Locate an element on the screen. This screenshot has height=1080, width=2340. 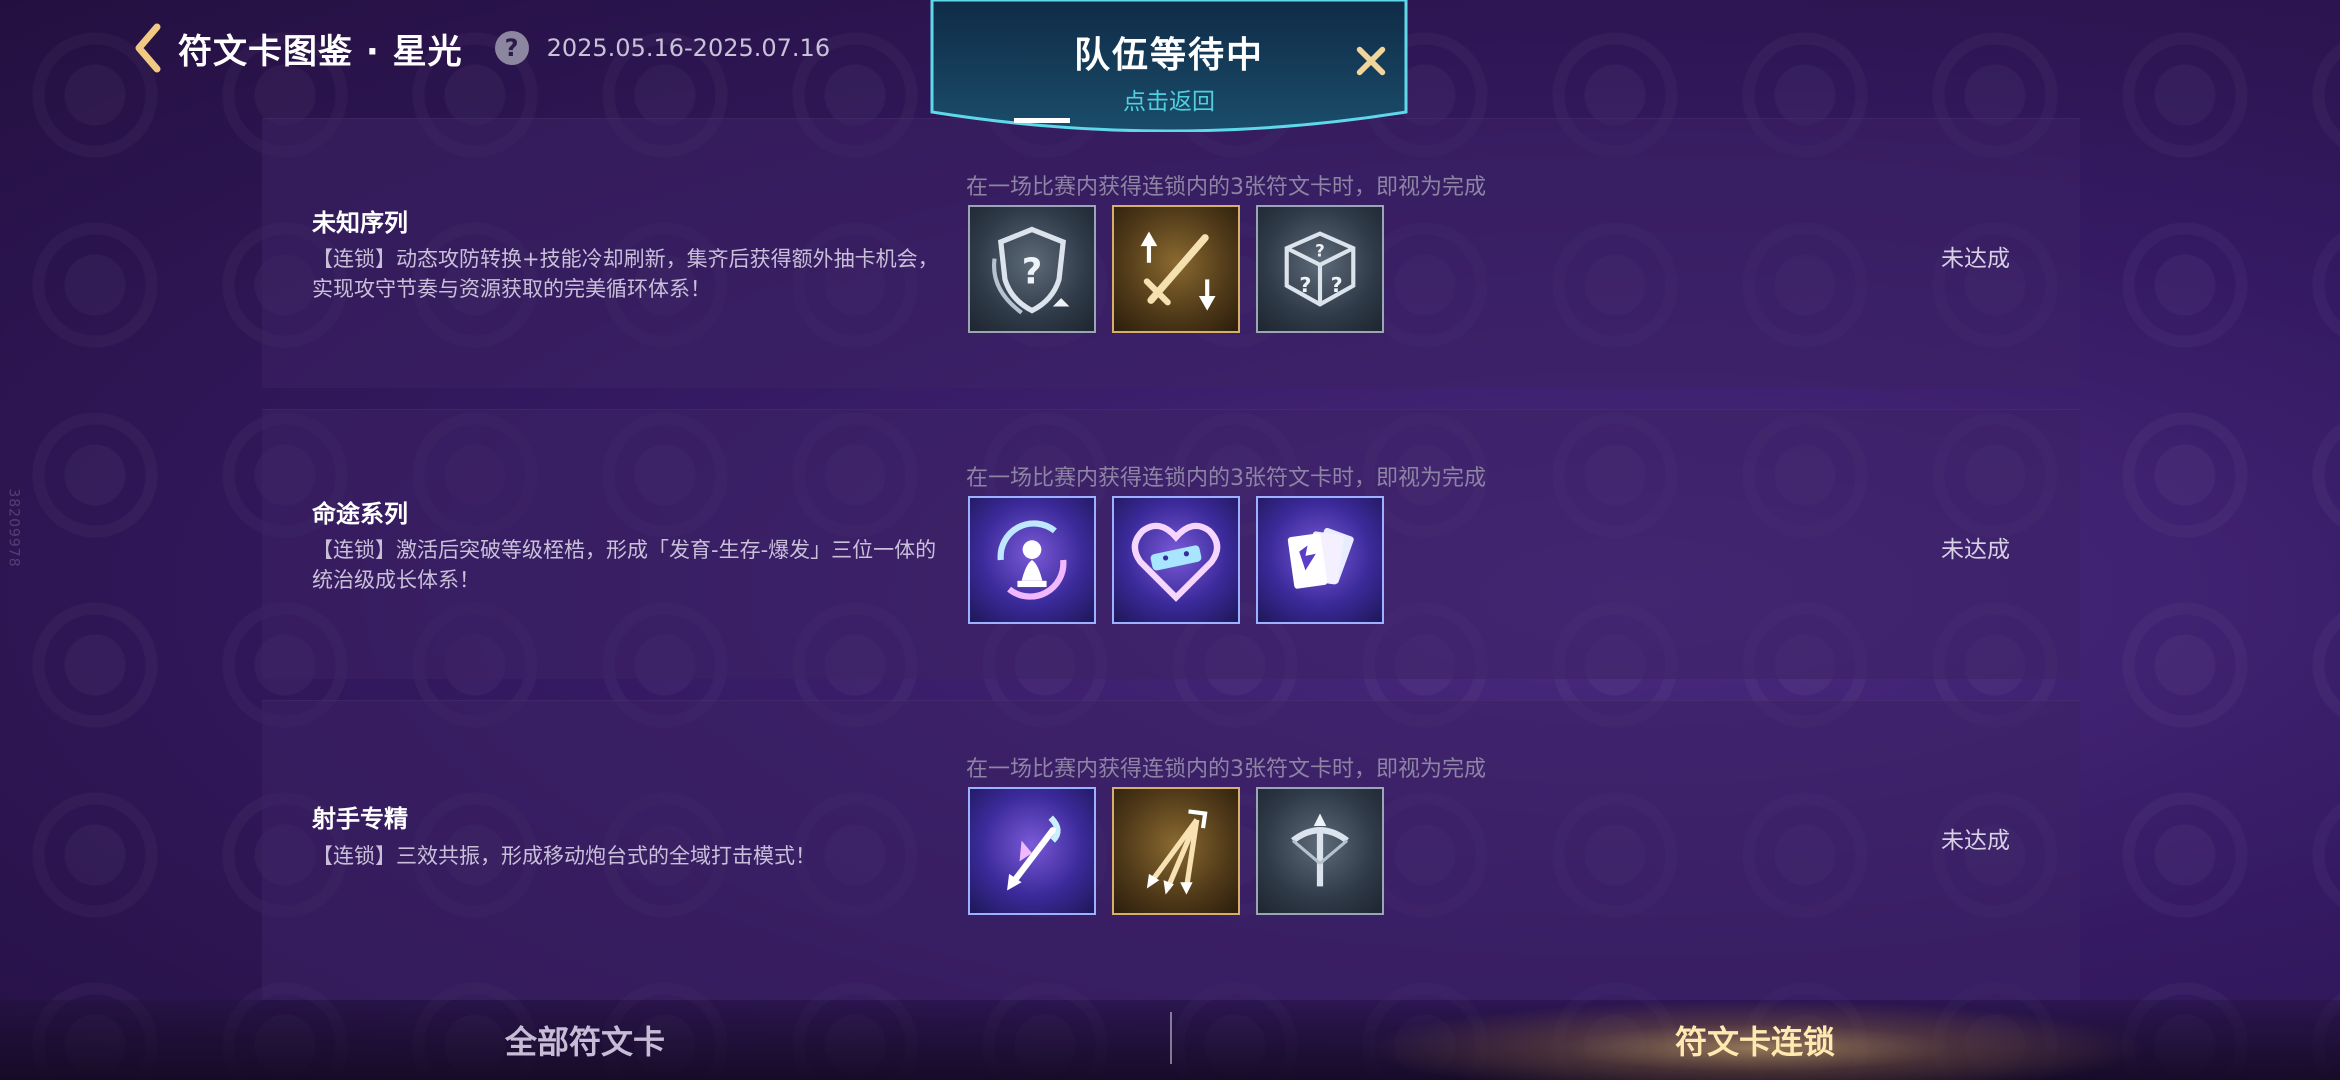
arrow-strike-icon is located at coordinates (1034, 853).